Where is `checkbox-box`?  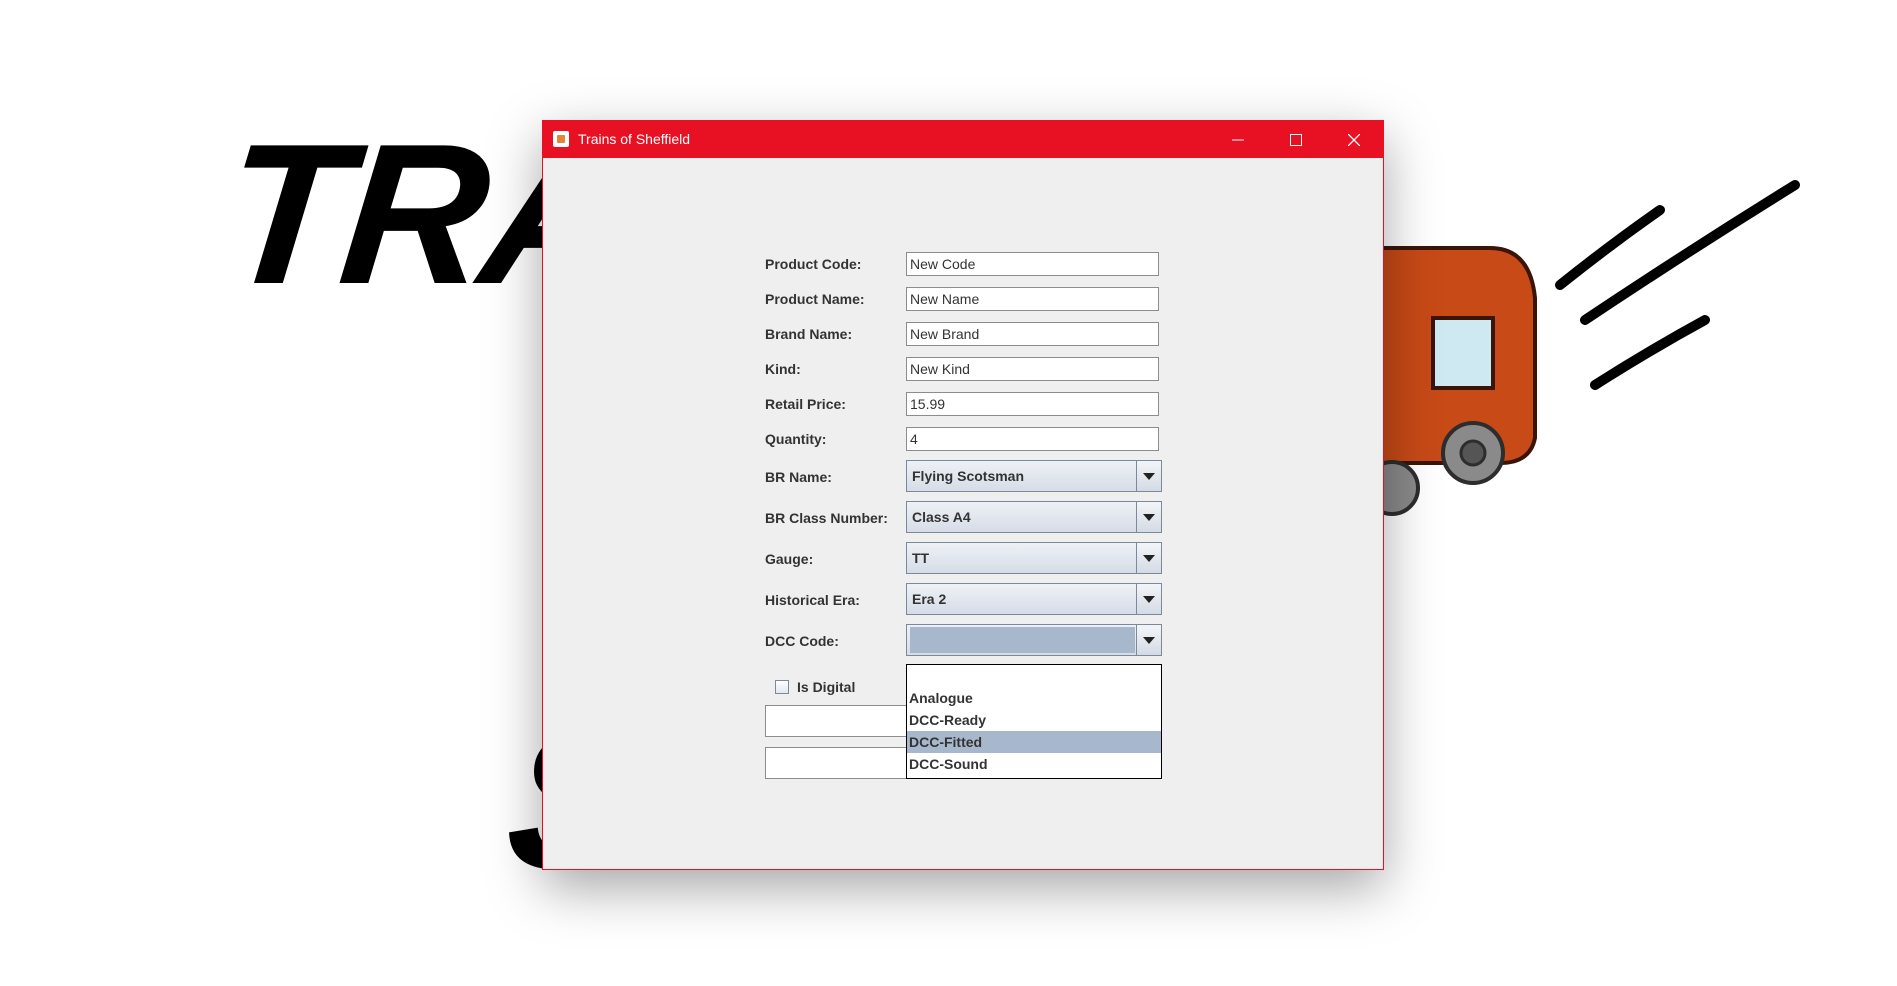
checkbox-box is located at coordinates (782, 687).